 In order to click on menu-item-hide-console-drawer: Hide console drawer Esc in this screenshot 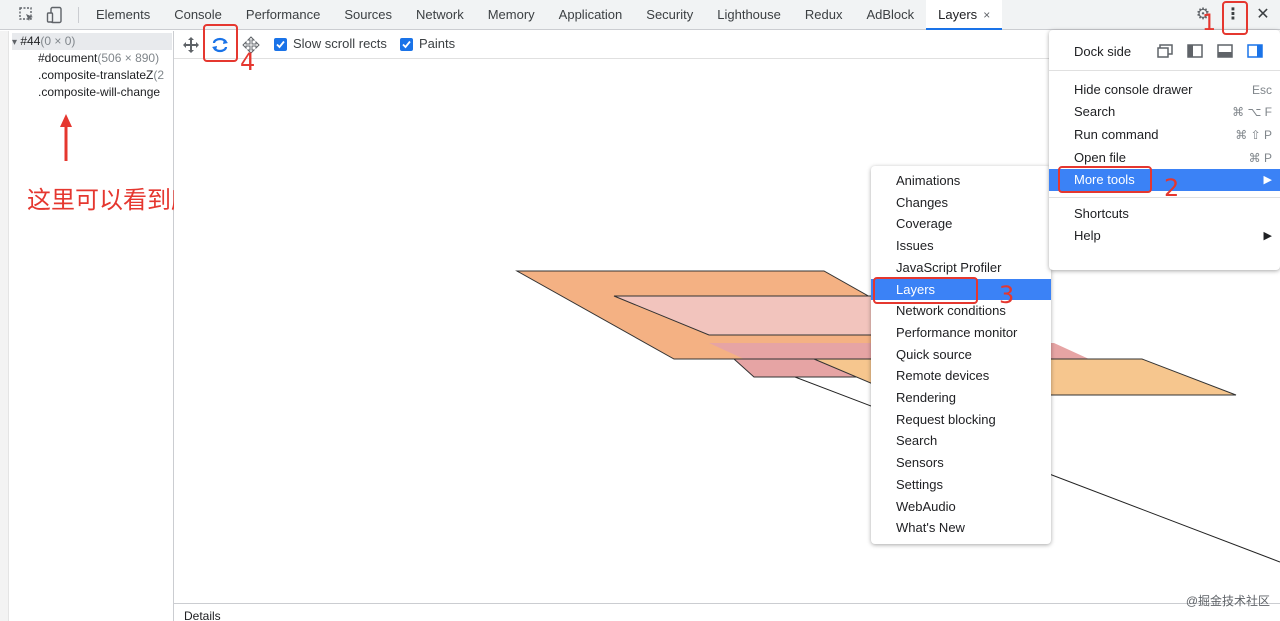, I will do `click(1164, 90)`.